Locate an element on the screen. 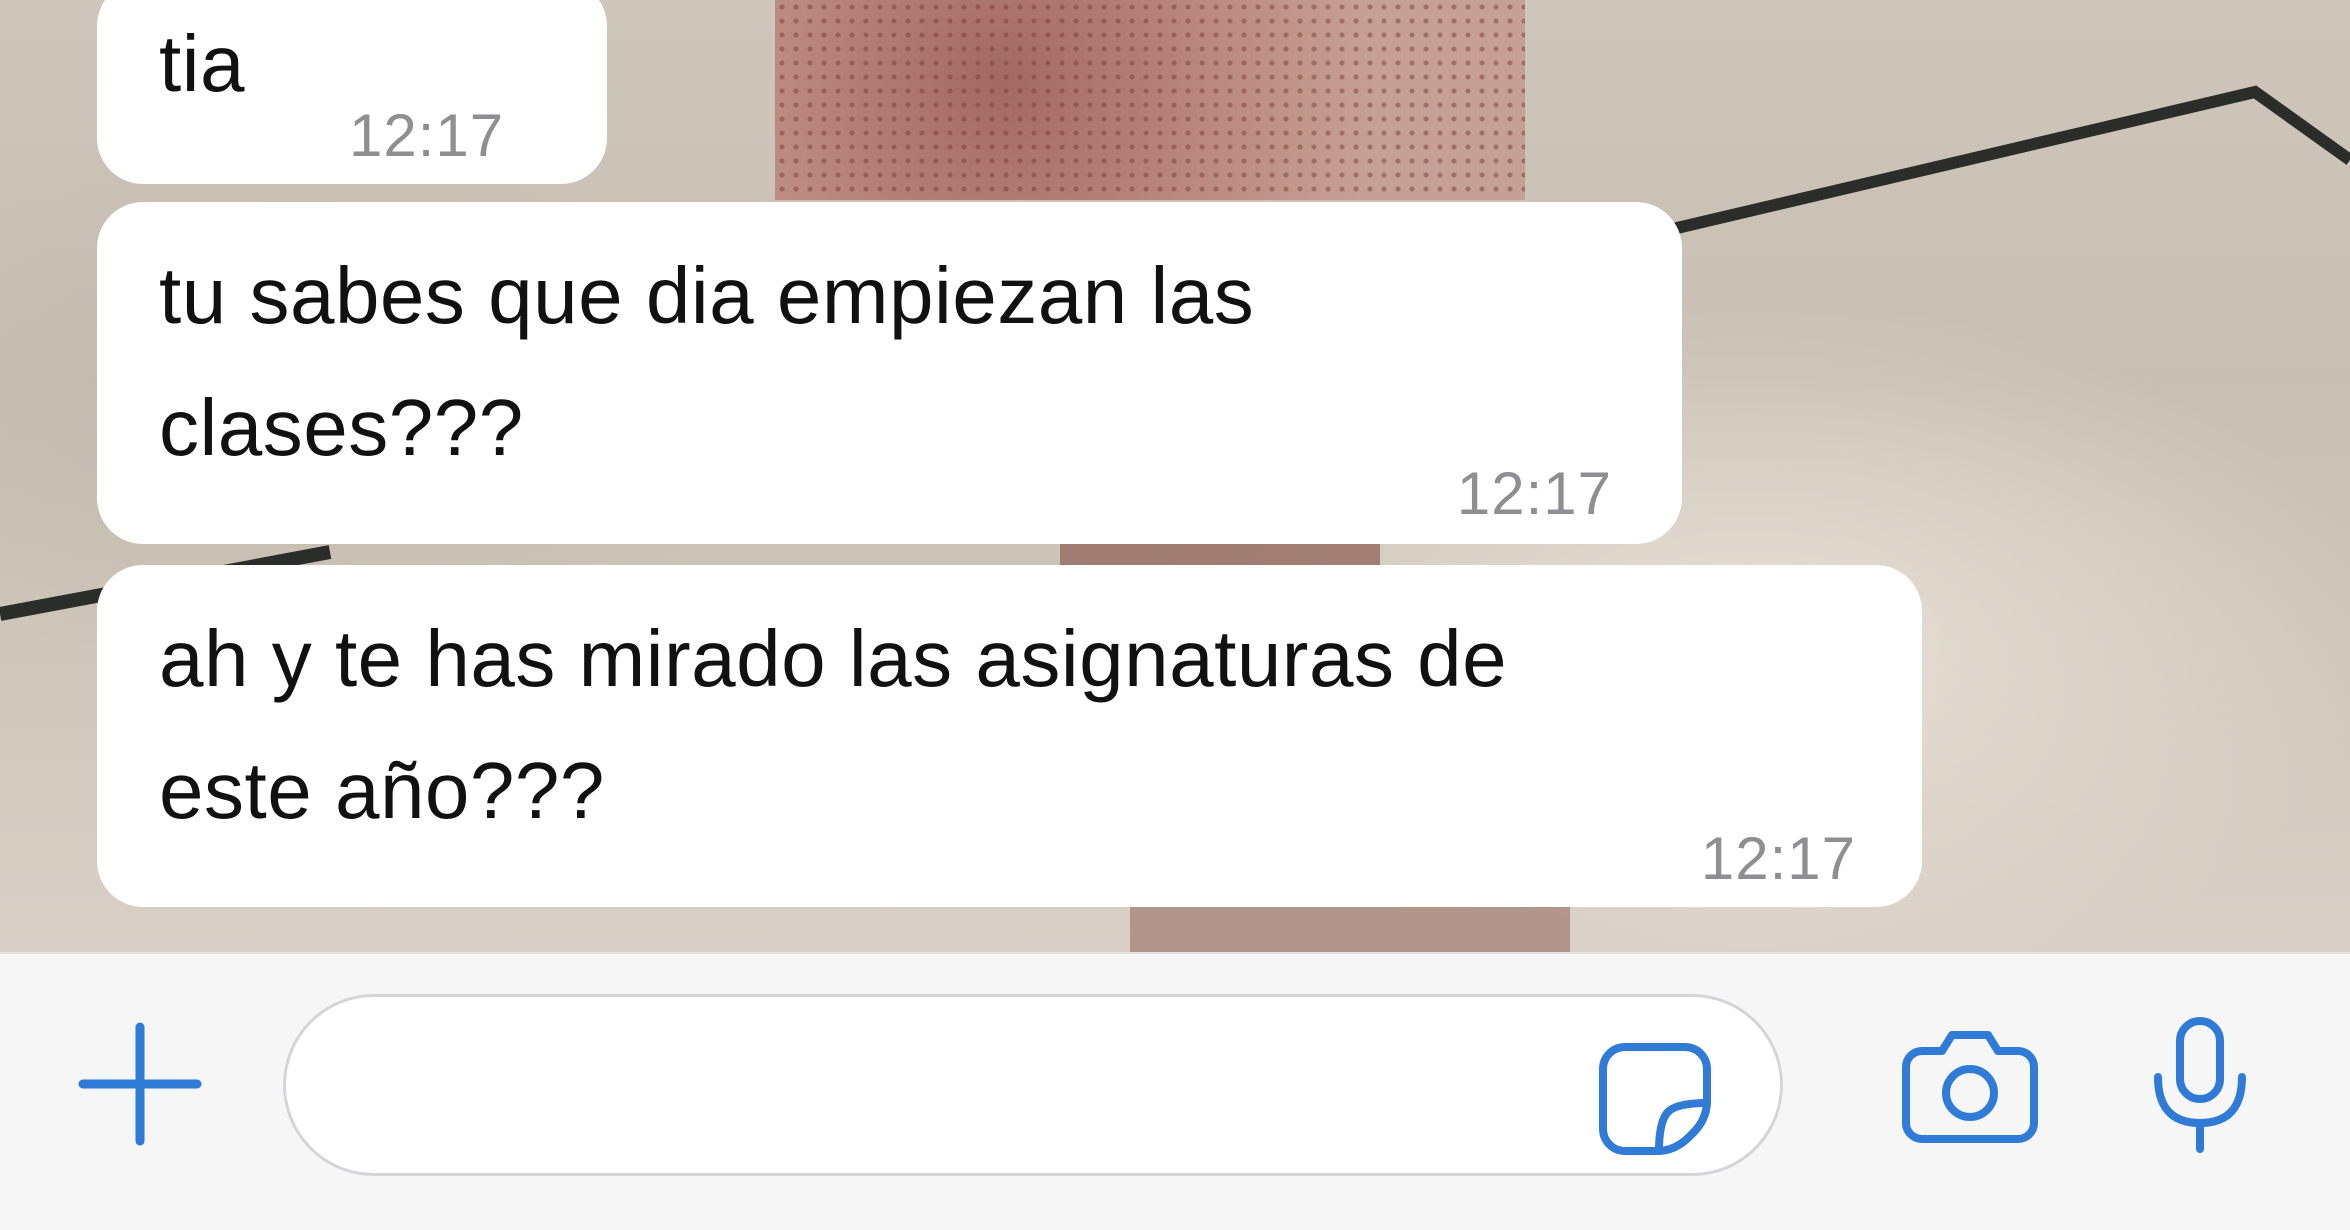  camera-icon is located at coordinates (1970, 1087).